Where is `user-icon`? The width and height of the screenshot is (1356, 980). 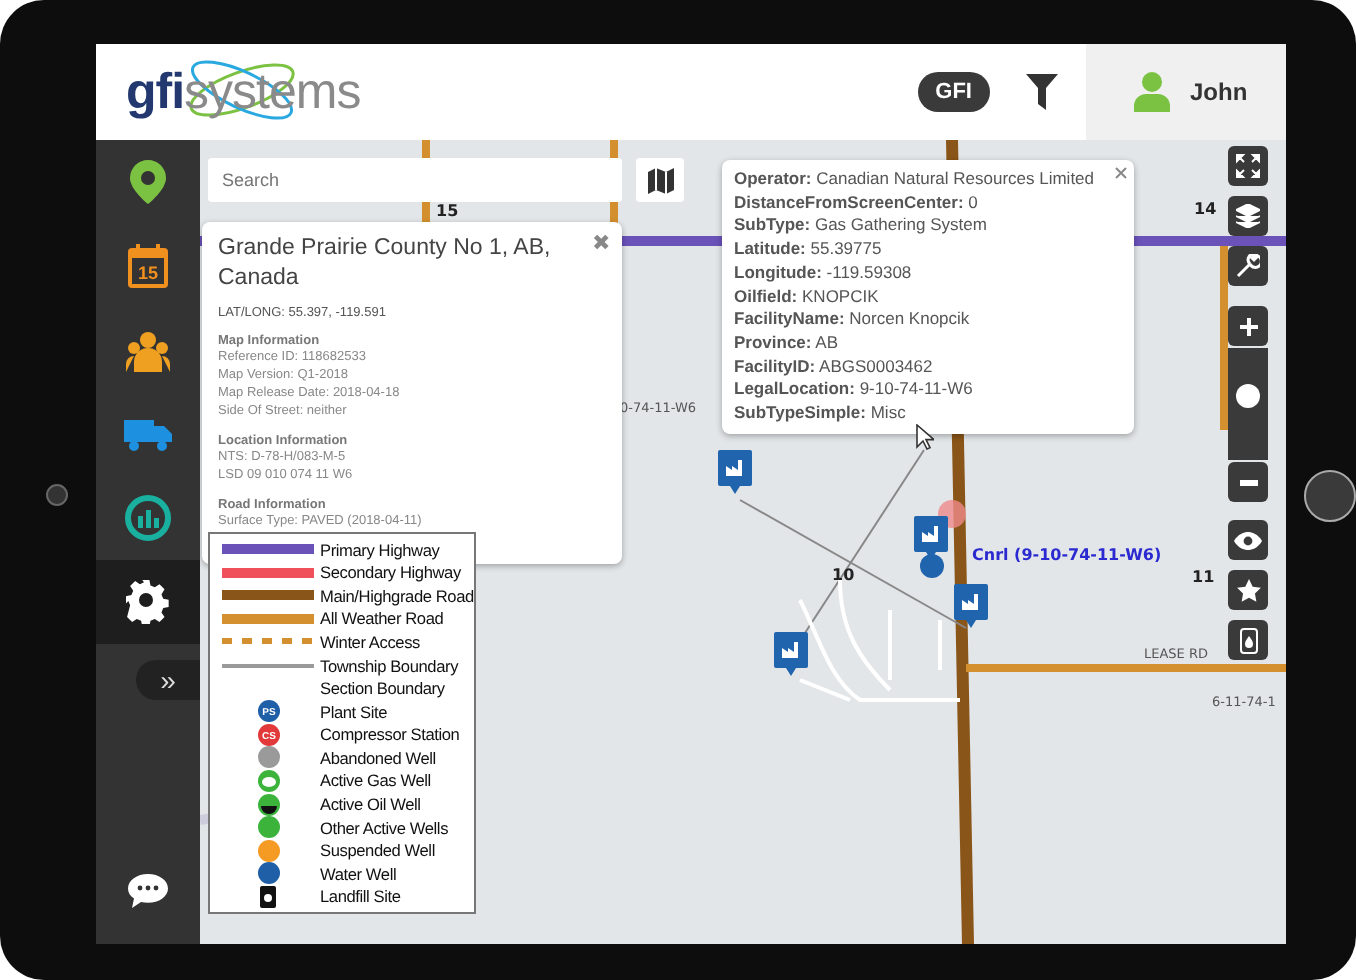 user-icon is located at coordinates (1152, 92).